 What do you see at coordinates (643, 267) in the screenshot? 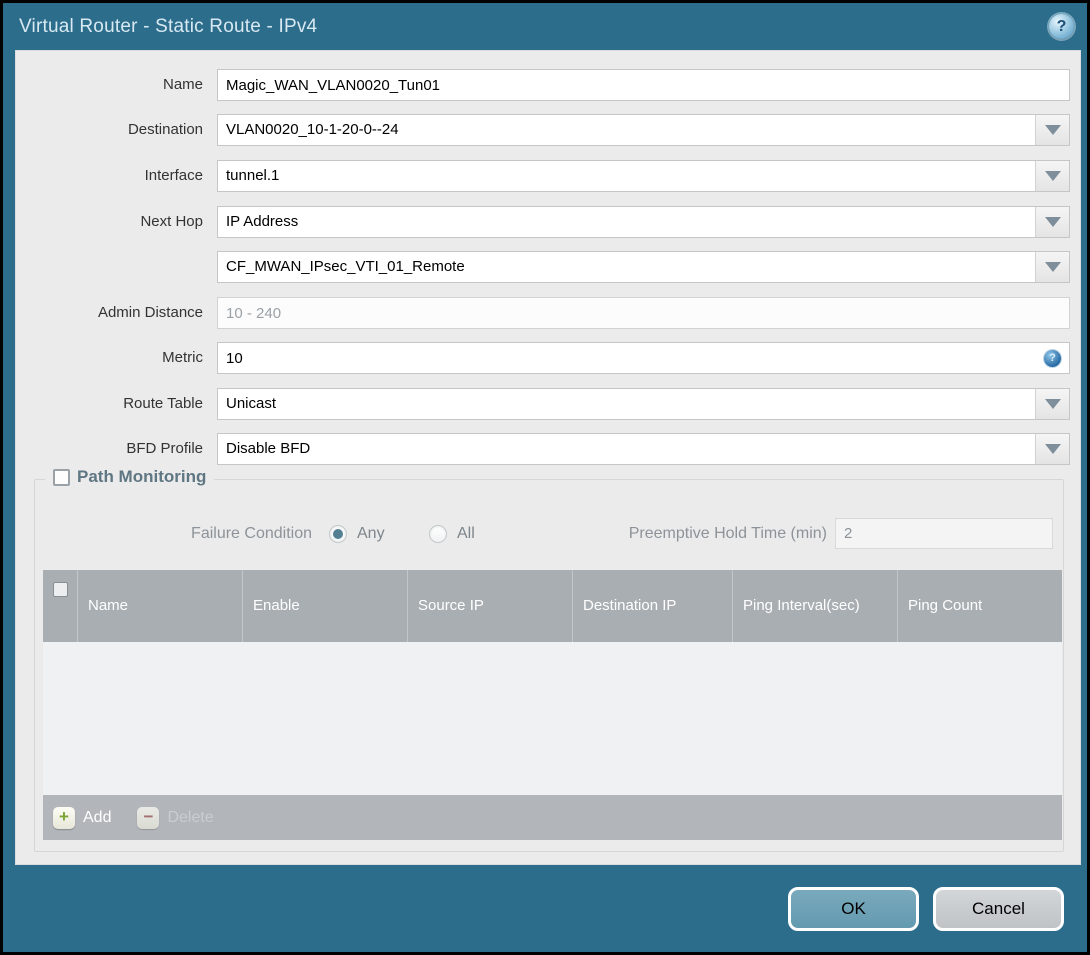
I see `next-hop-address-select: CF_MWAN_IPsec_VTI_01_Remote` at bounding box center [643, 267].